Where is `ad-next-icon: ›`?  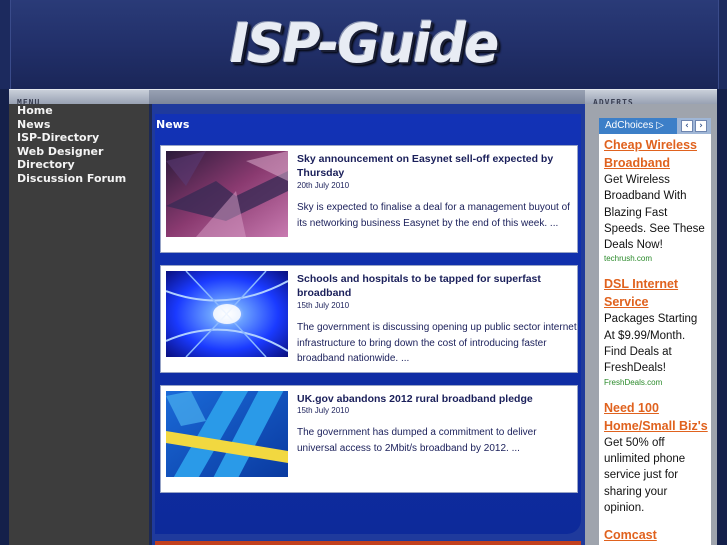 ad-next-icon: › is located at coordinates (701, 126).